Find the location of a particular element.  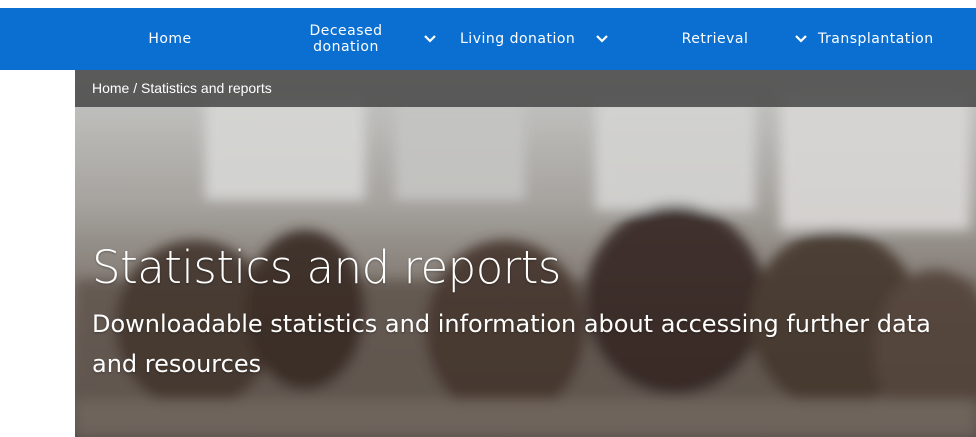

breadcrumb: Home / Statistics and reports is located at coordinates (182, 88).